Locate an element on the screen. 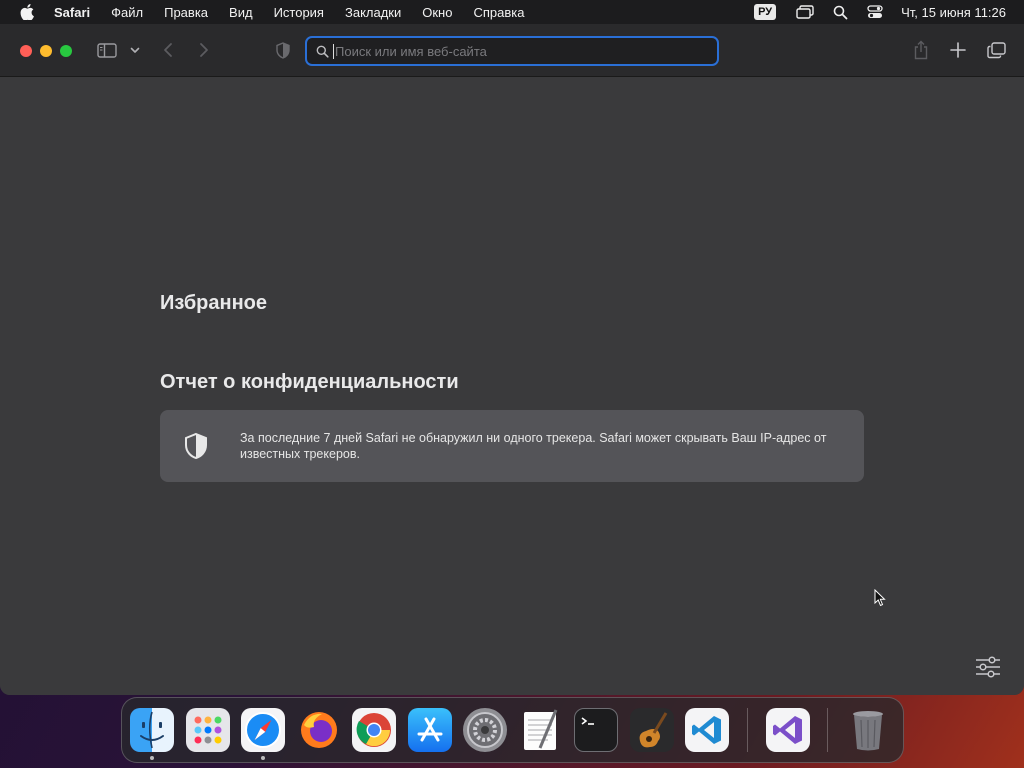  menu-history: История is located at coordinates (299, 12).